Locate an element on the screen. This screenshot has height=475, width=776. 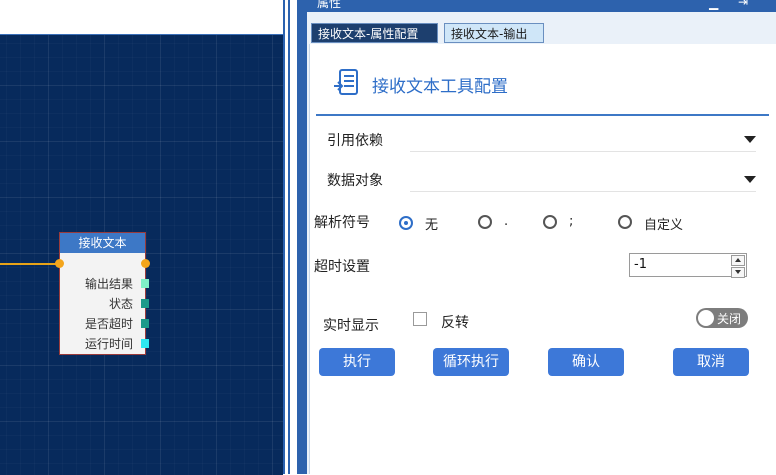
panel-title: 属性 is located at coordinates (329, 5).